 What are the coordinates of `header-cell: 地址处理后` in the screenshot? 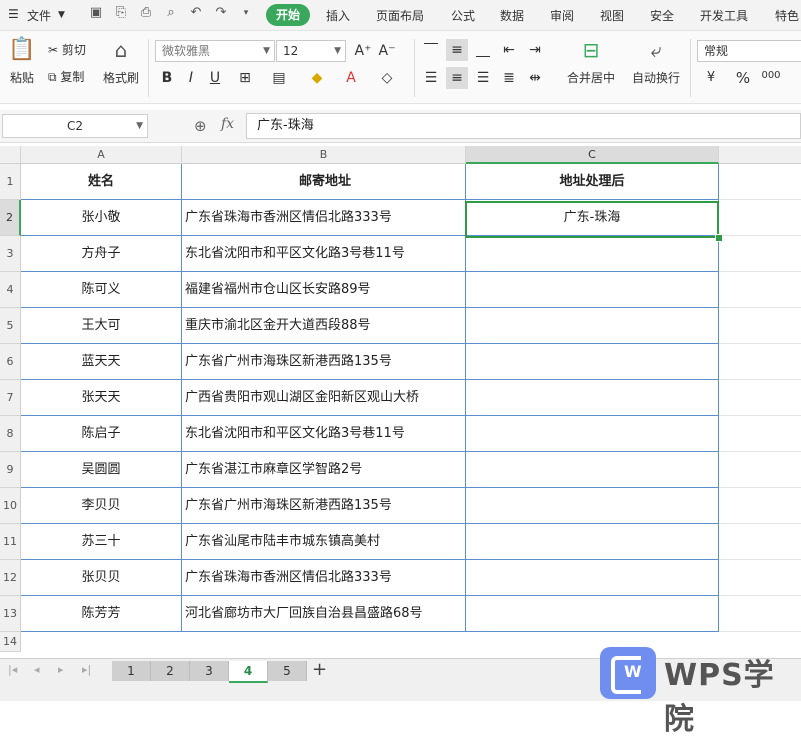 It's located at (592, 182).